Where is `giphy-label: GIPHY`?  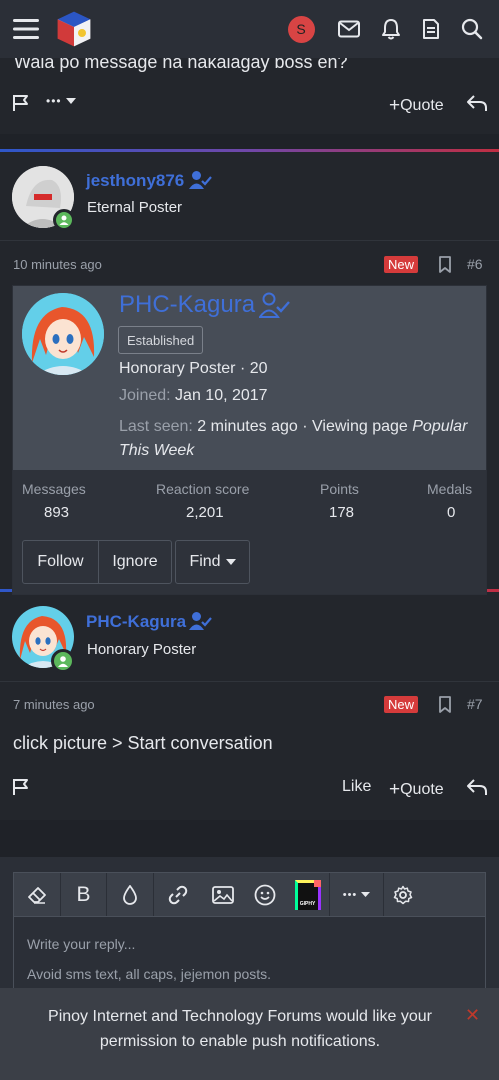 giphy-label: GIPHY is located at coordinates (307, 903).